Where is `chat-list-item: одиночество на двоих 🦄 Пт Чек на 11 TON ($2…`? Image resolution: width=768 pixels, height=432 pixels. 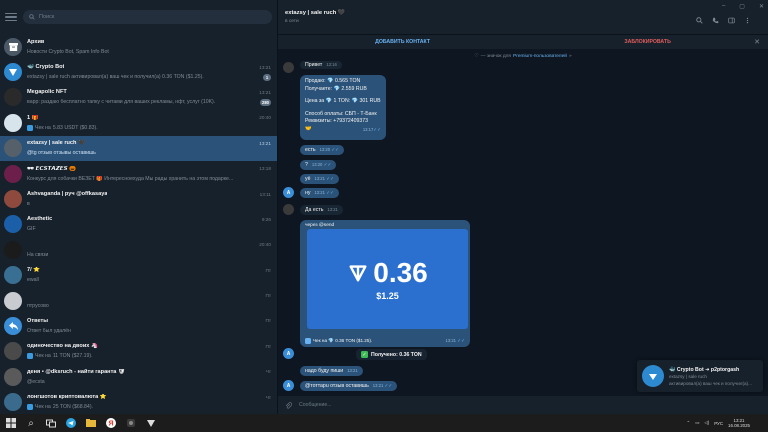
chat-list-item: одиночество на двоих 🦄 Пт Чек на 11 TON ($2… is located at coordinates (138, 351).